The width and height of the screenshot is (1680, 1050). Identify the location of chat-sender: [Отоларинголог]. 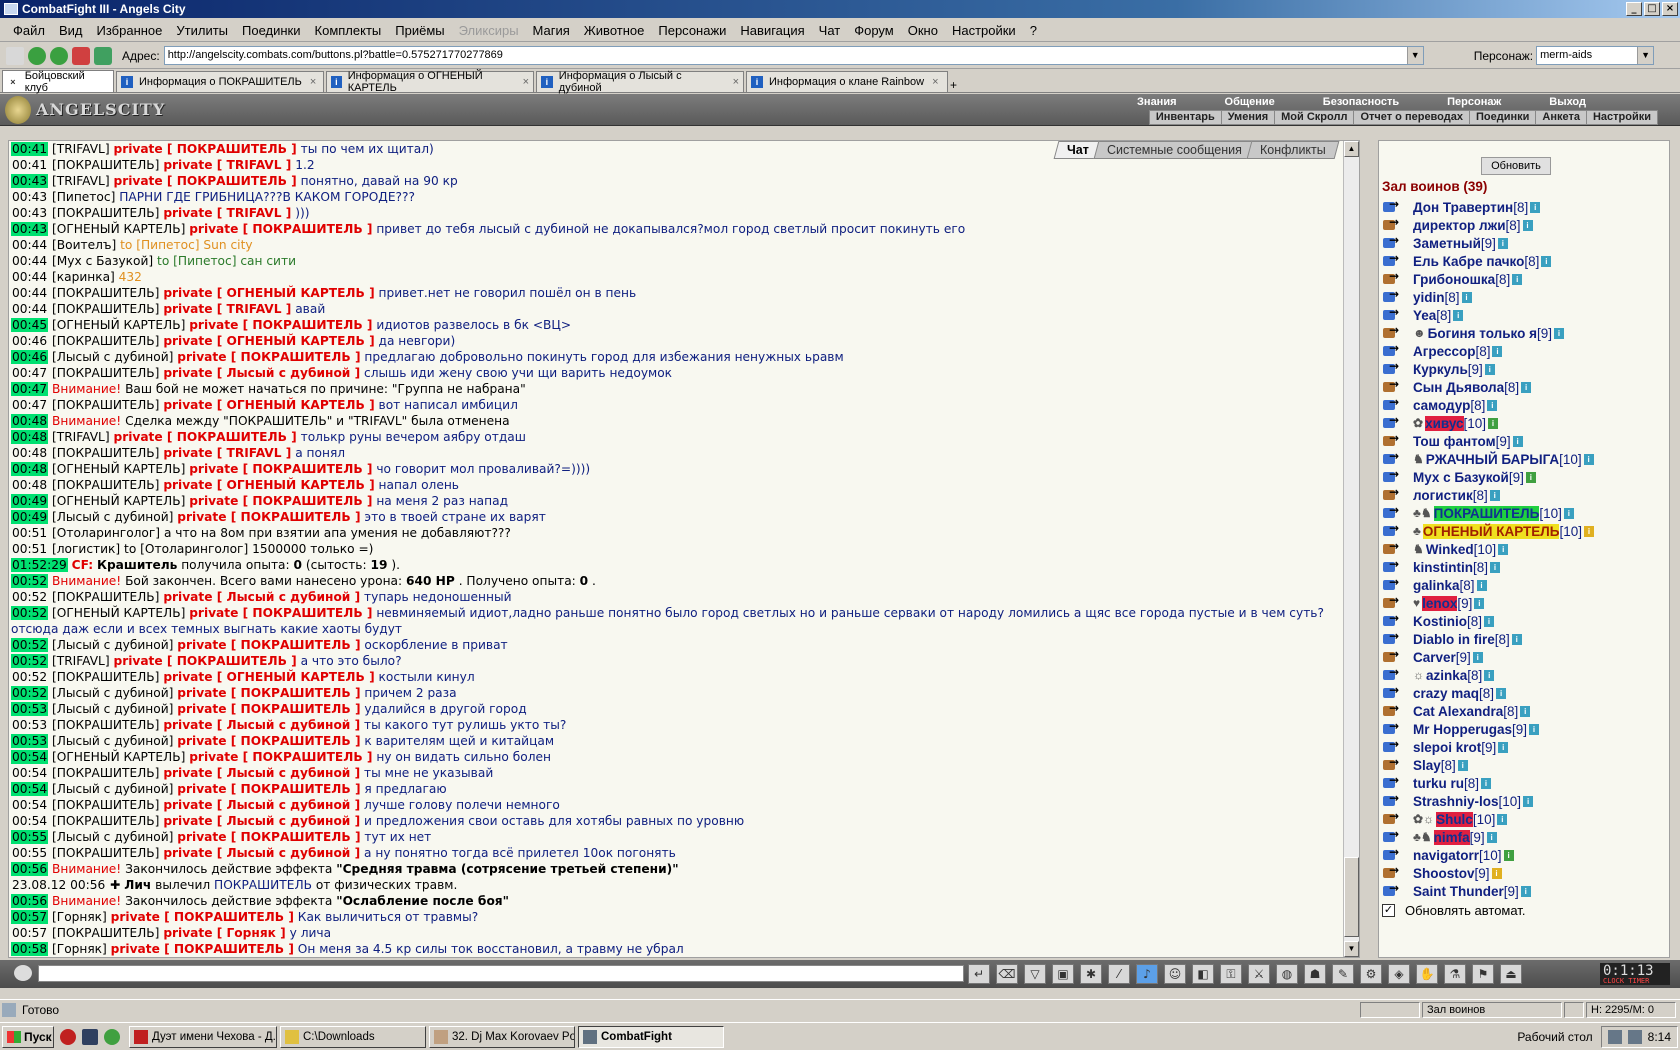
(106, 533).